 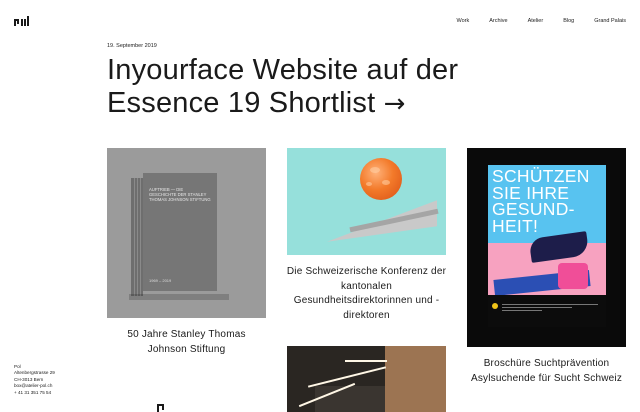 What do you see at coordinates (366, 201) in the screenshot?
I see `project-image-gdk` at bounding box center [366, 201].